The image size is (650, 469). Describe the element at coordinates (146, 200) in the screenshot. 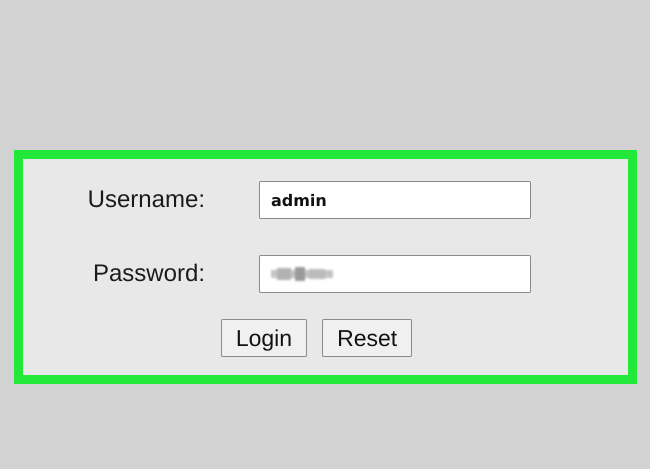

I see `field-label: Username:` at that location.